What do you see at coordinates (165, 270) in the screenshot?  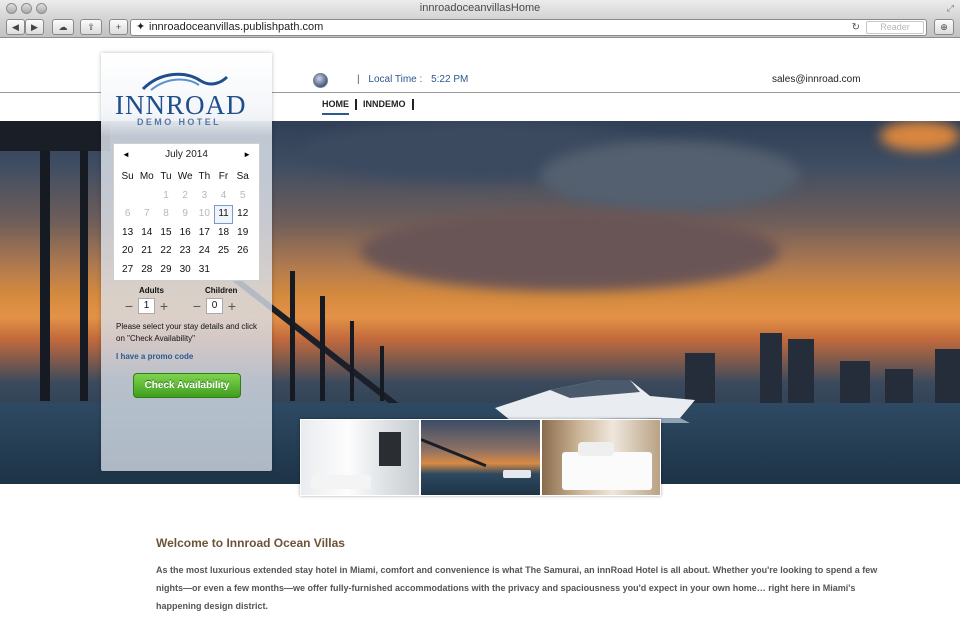 I see `calendar-day: 29` at bounding box center [165, 270].